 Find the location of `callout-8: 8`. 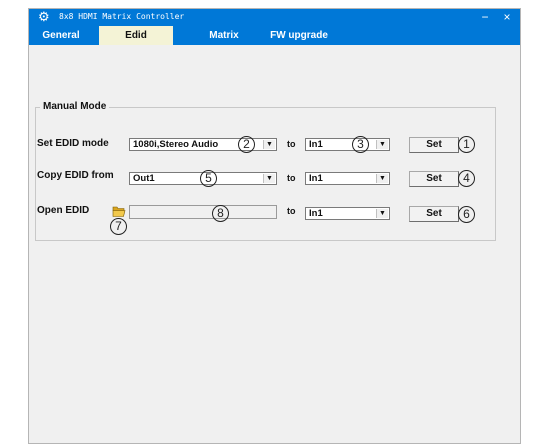

callout-8: 8 is located at coordinates (220, 213).